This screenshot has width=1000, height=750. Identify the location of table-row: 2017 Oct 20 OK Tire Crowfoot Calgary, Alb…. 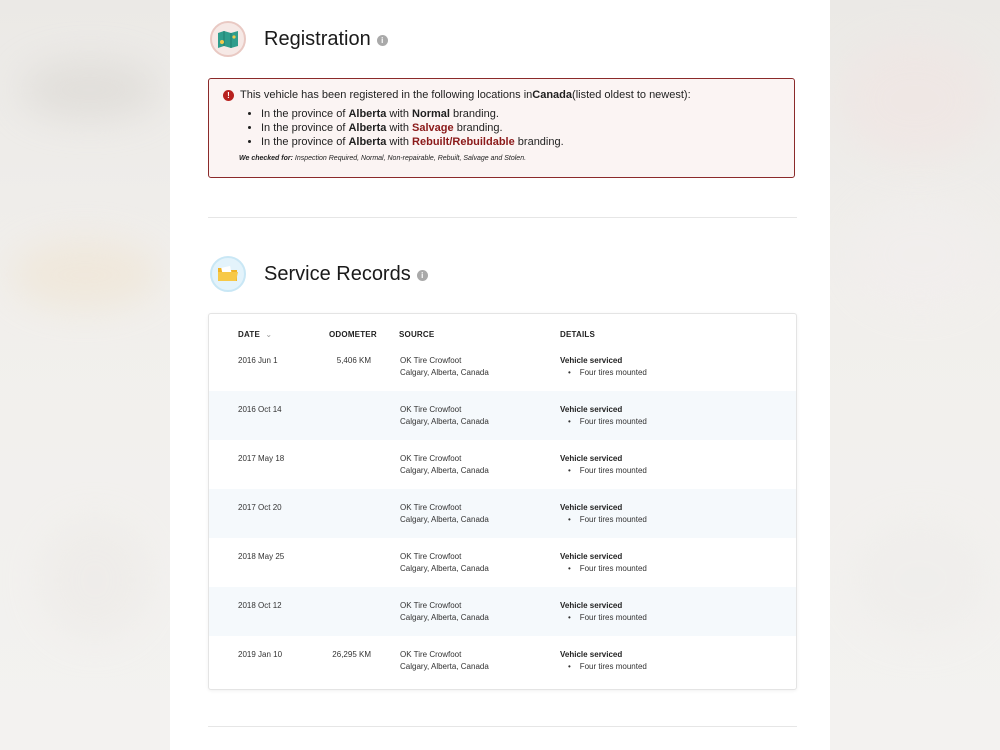
(502, 513).